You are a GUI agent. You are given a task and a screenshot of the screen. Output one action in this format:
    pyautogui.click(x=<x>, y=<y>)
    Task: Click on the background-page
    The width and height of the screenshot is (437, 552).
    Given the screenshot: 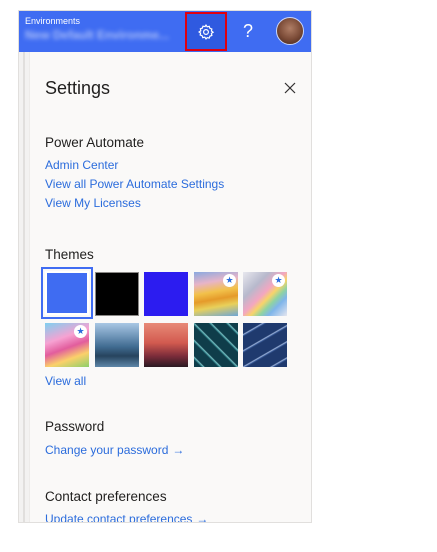 What is the action you would take?
    pyautogui.click(x=24, y=287)
    